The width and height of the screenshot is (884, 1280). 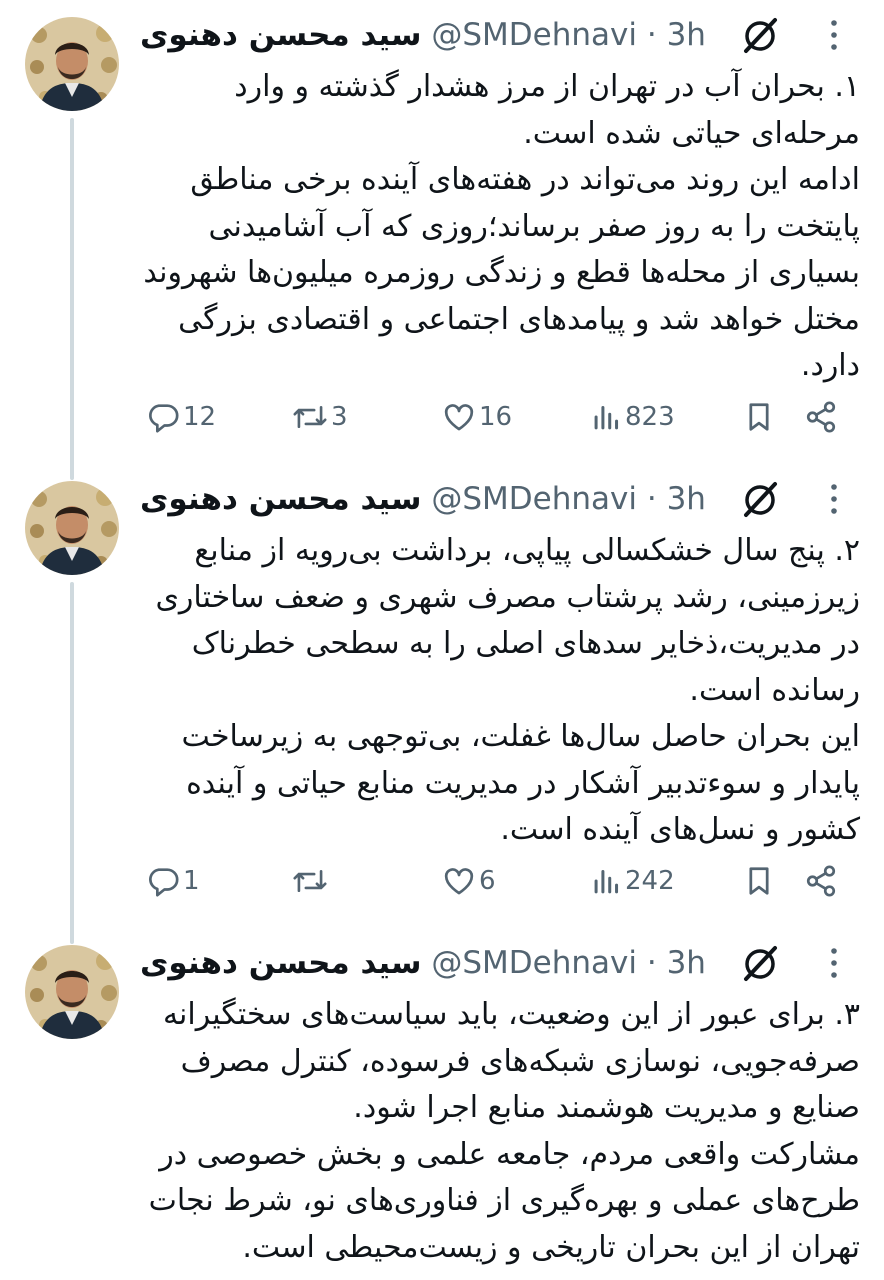 What do you see at coordinates (477, 417) in the screenshot?
I see `like-button: 16` at bounding box center [477, 417].